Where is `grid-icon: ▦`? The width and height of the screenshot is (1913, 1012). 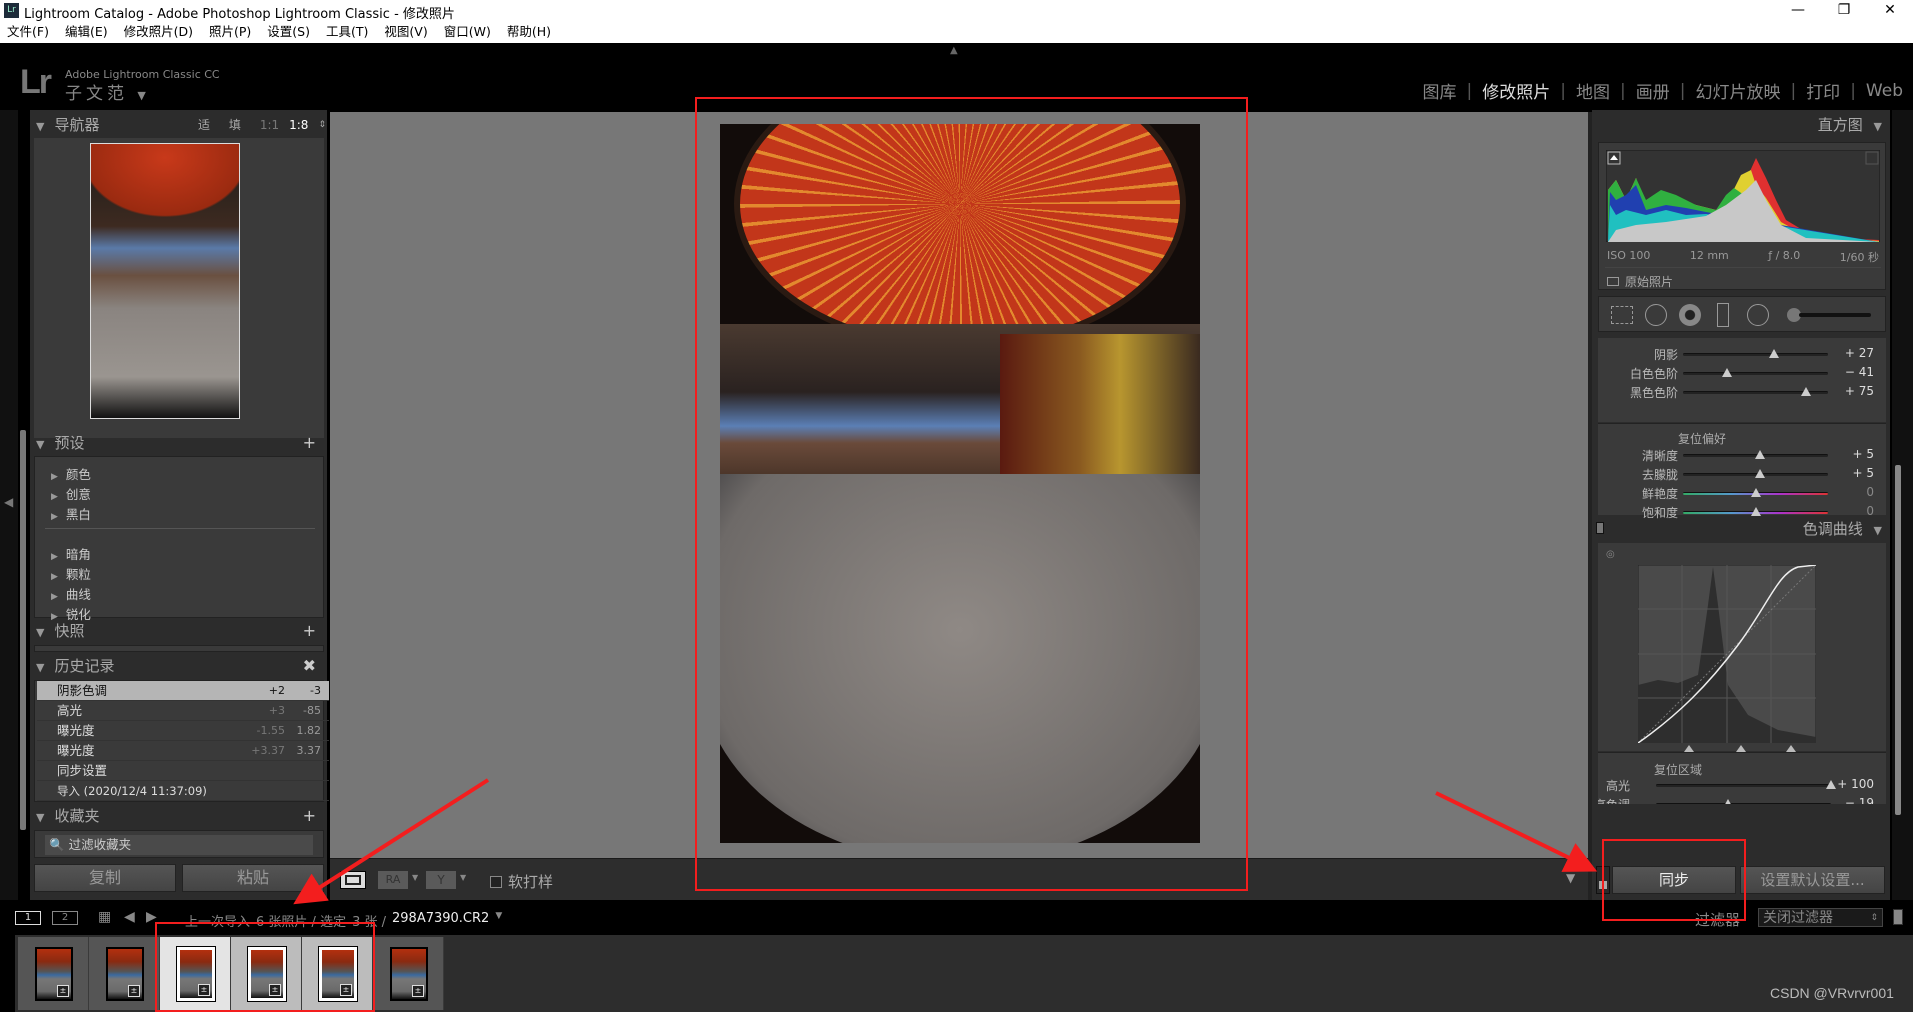
grid-icon: ▦ is located at coordinates (104, 917).